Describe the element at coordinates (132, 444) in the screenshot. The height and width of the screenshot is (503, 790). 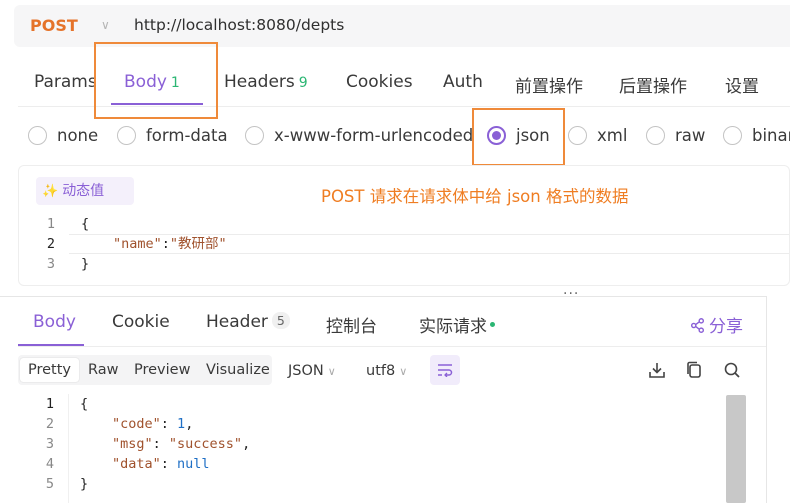
I see `json-key: "msg"` at that location.